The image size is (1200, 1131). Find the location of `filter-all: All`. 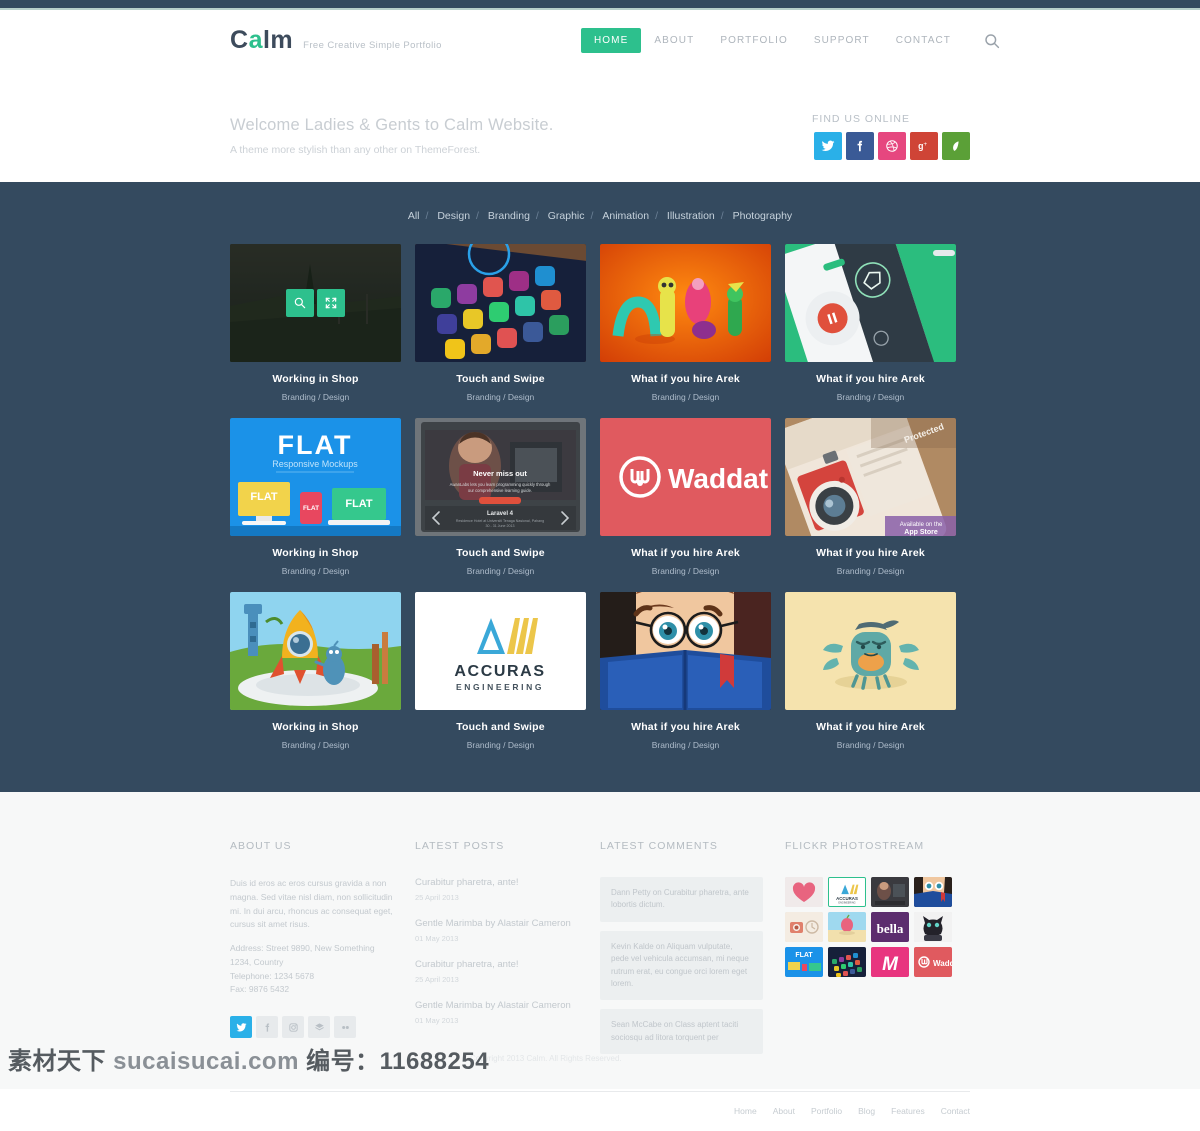

filter-all: All is located at coordinates (414, 216).